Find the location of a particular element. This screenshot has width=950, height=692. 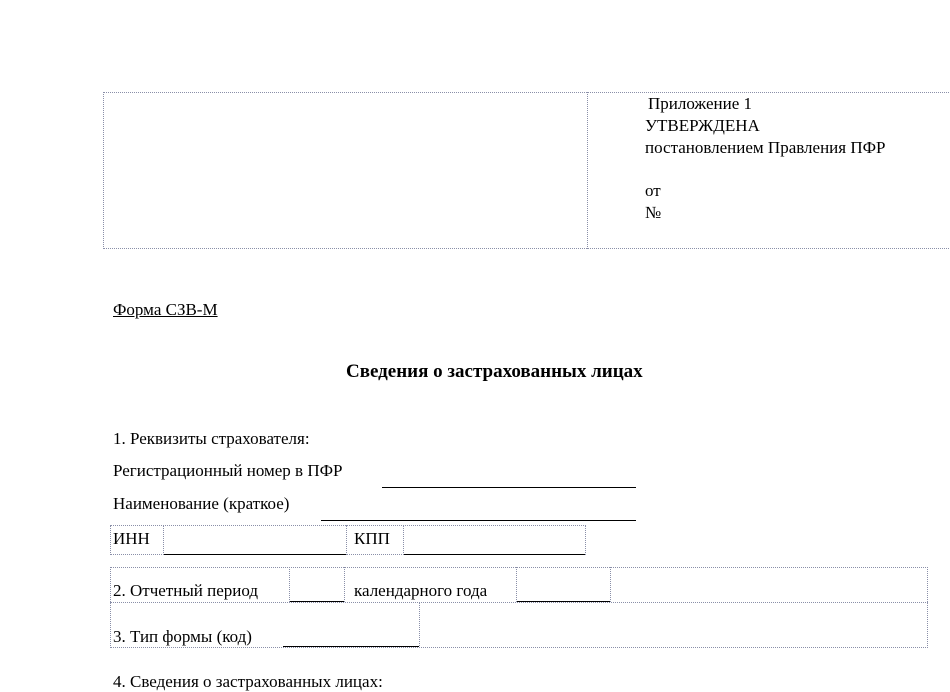

inn-divider is located at coordinates (163, 540).